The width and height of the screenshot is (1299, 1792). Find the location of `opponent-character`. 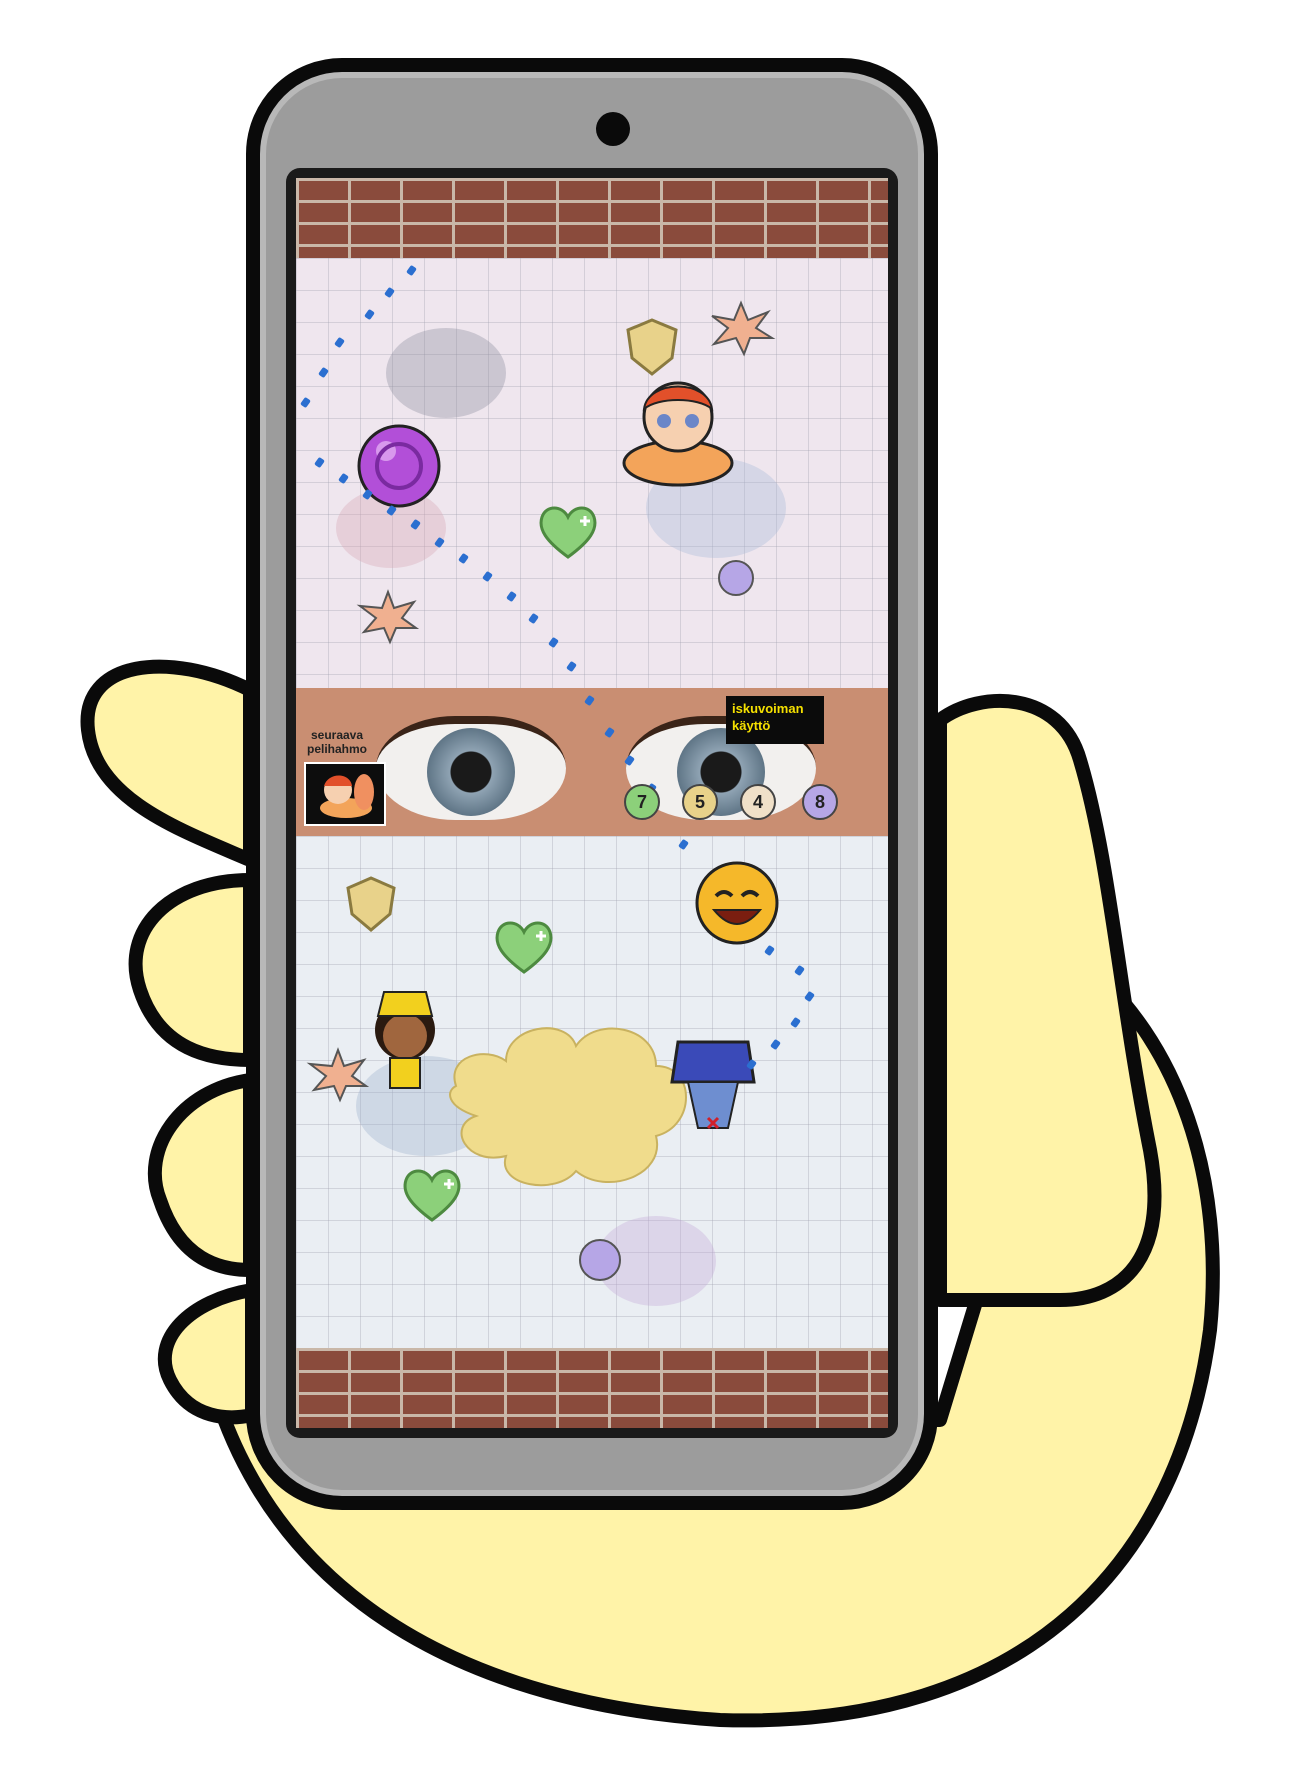

opponent-character is located at coordinates (678, 433).